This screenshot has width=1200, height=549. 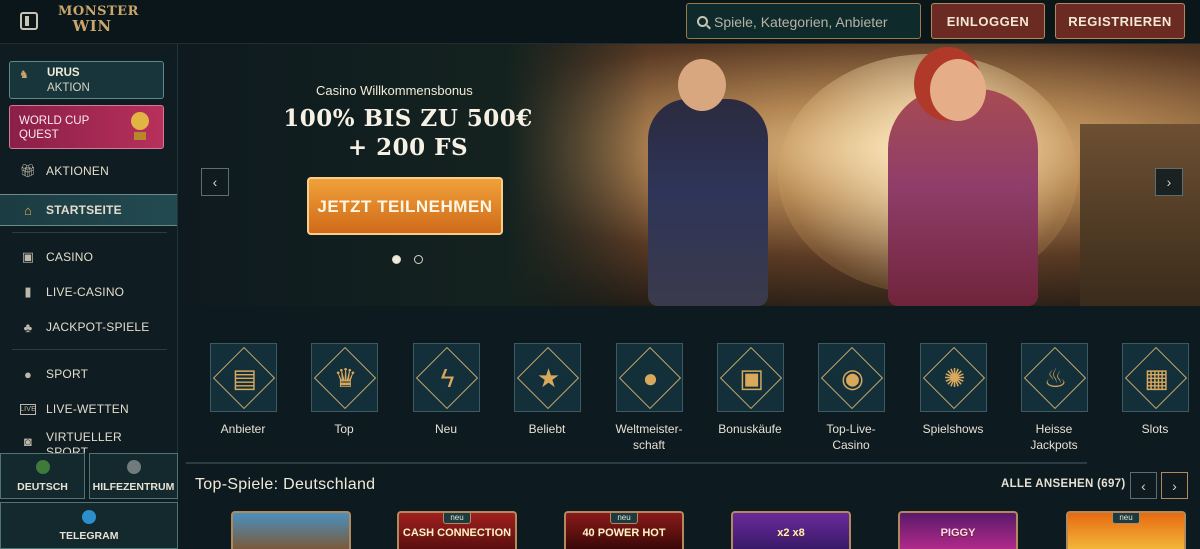 What do you see at coordinates (63, 73) in the screenshot?
I see `promo-urus-title: URUS` at bounding box center [63, 73].